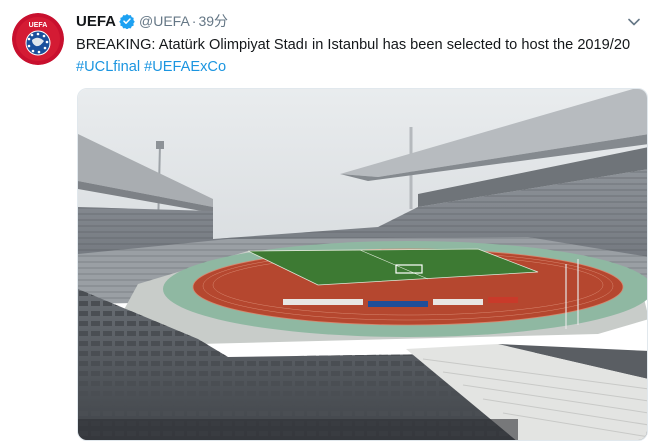 Image resolution: width=650 pixels, height=445 pixels. Describe the element at coordinates (108, 67) in the screenshot. I see `hashtag-uclfinal: #UCLfinal` at that location.